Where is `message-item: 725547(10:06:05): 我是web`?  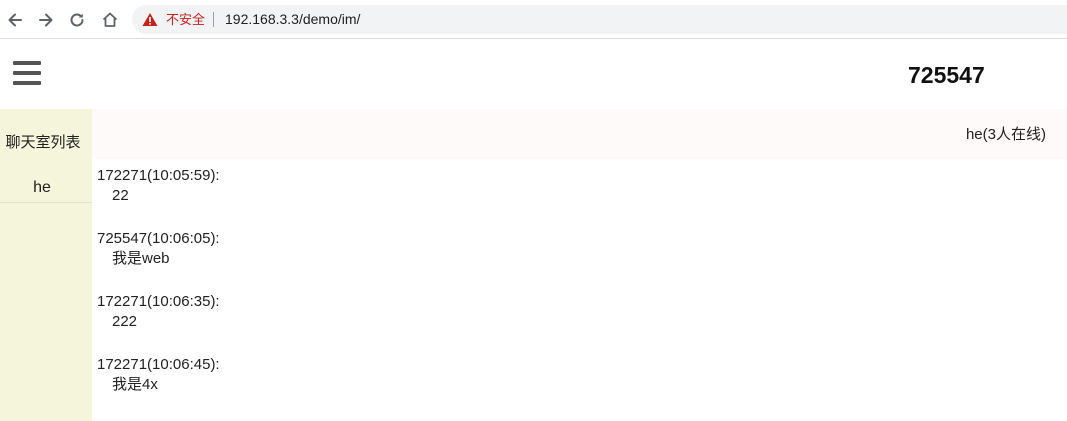 message-item: 725547(10:06:05): 我是web is located at coordinates (547, 260).